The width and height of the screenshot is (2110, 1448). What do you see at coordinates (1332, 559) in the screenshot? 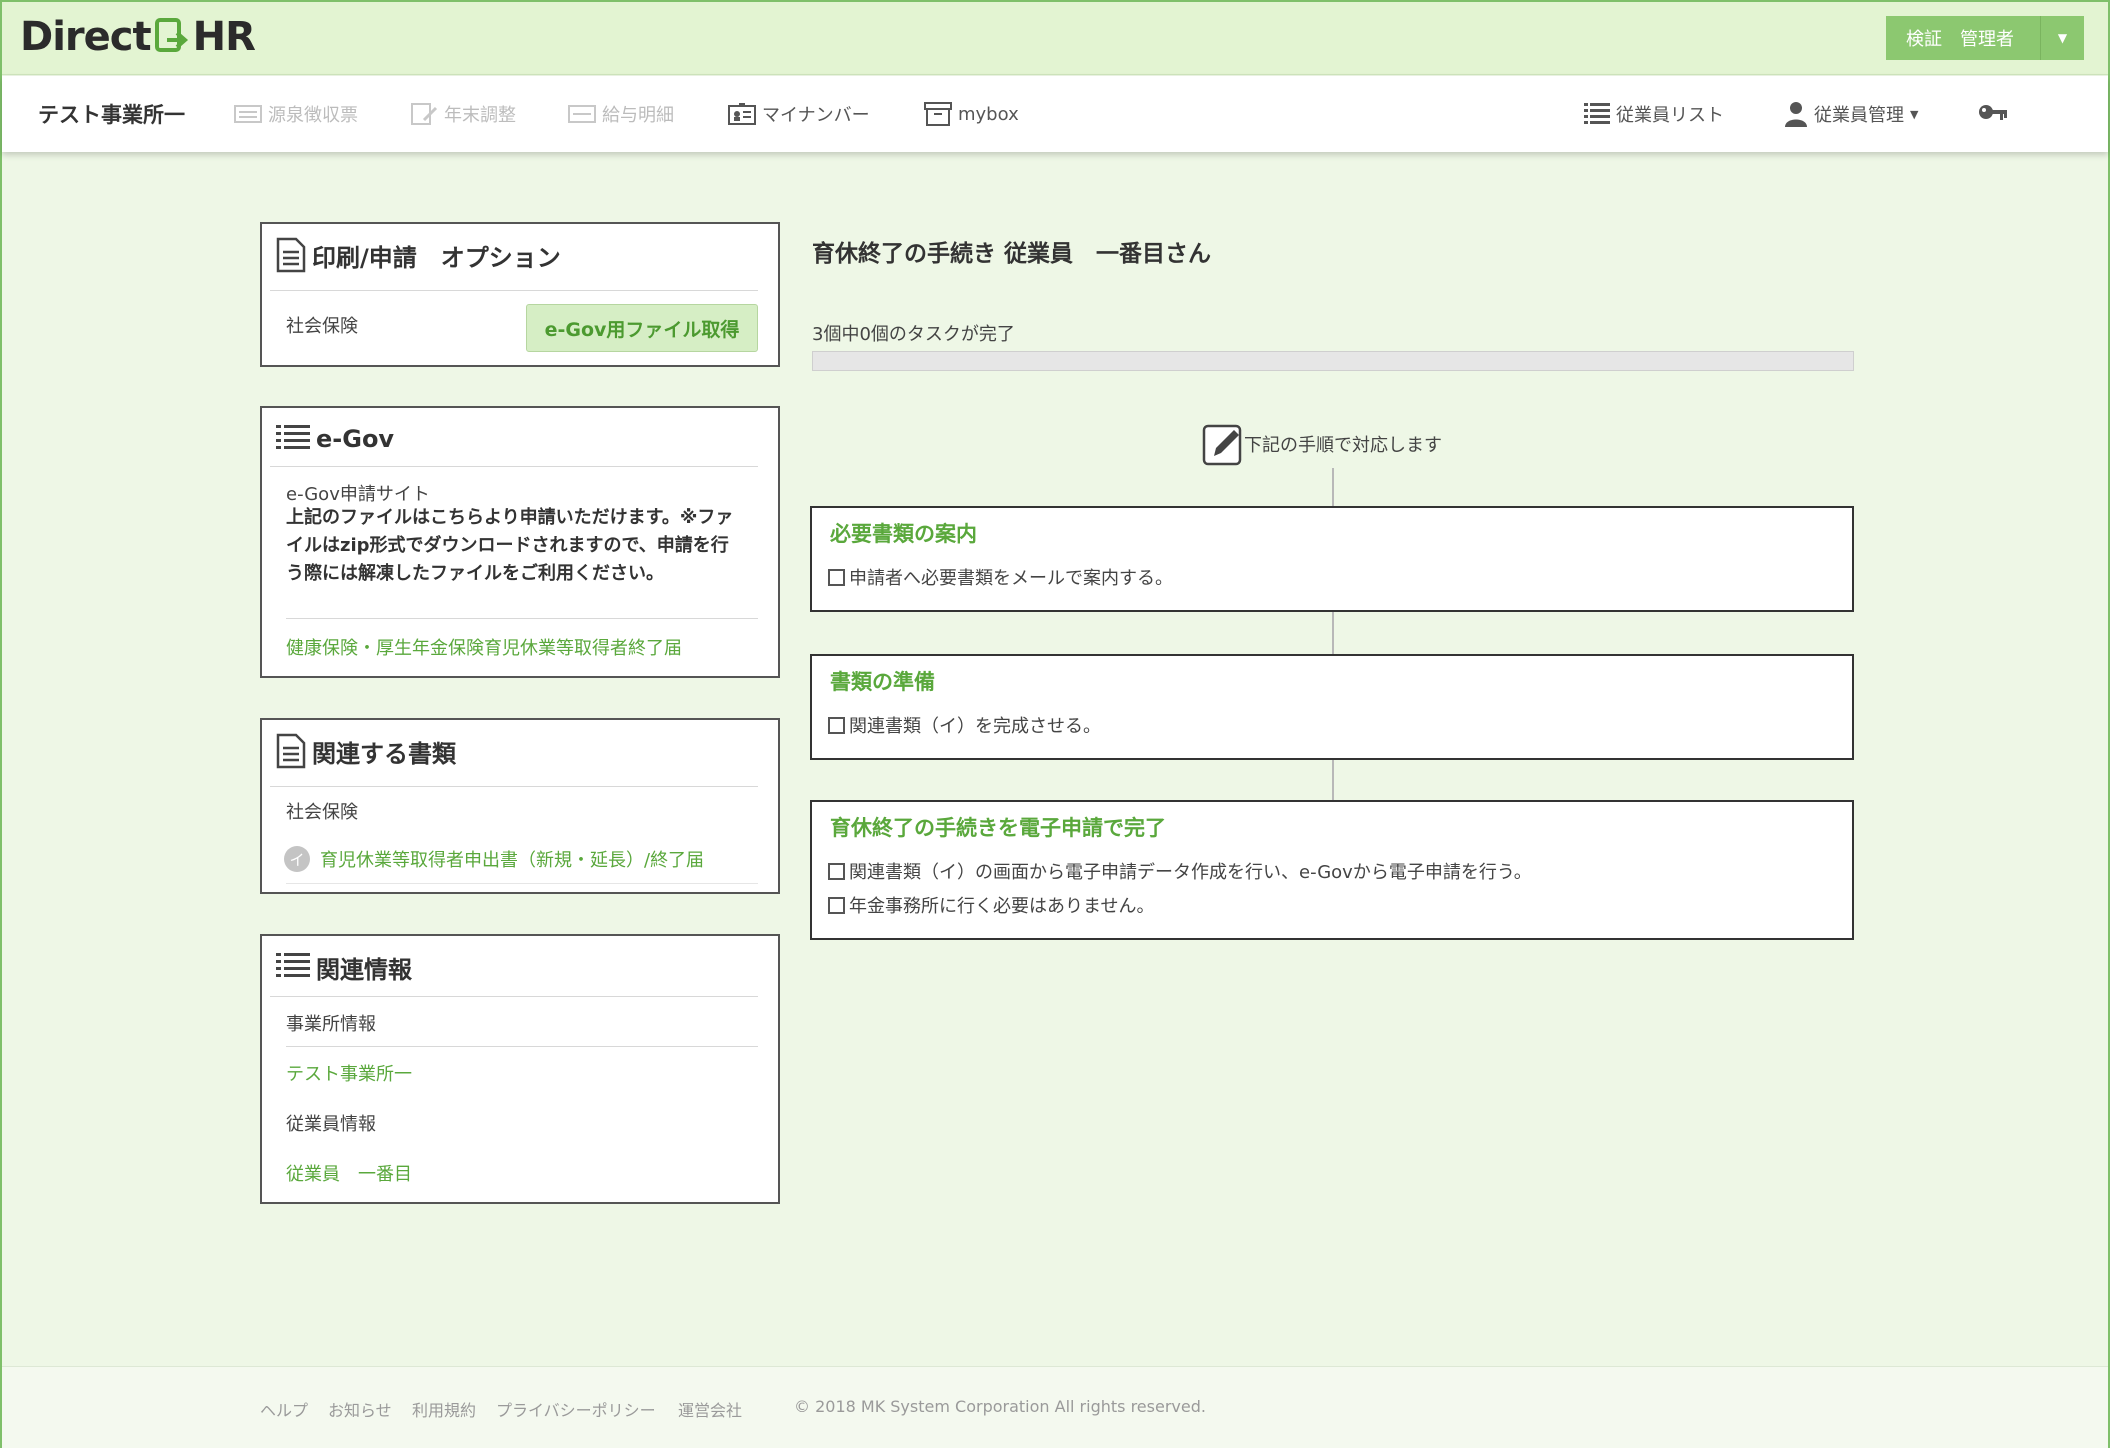
I see `task-card: 必要書類の案内 申請者へ必要書類をメールで案内する。` at bounding box center [1332, 559].